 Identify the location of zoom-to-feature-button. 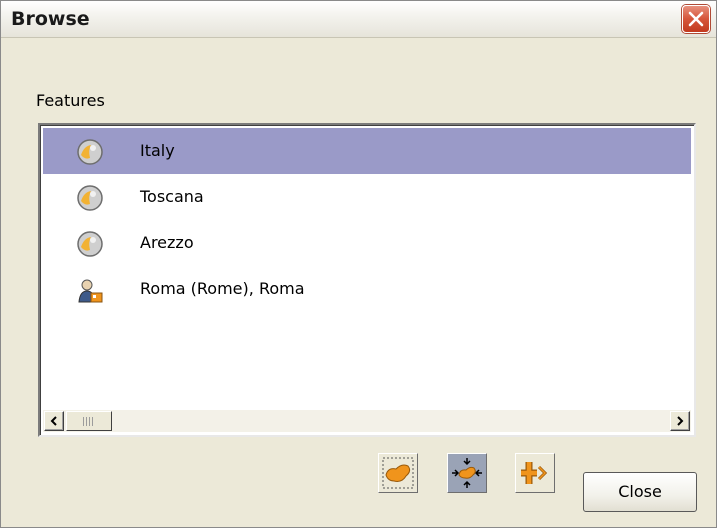
(467, 473).